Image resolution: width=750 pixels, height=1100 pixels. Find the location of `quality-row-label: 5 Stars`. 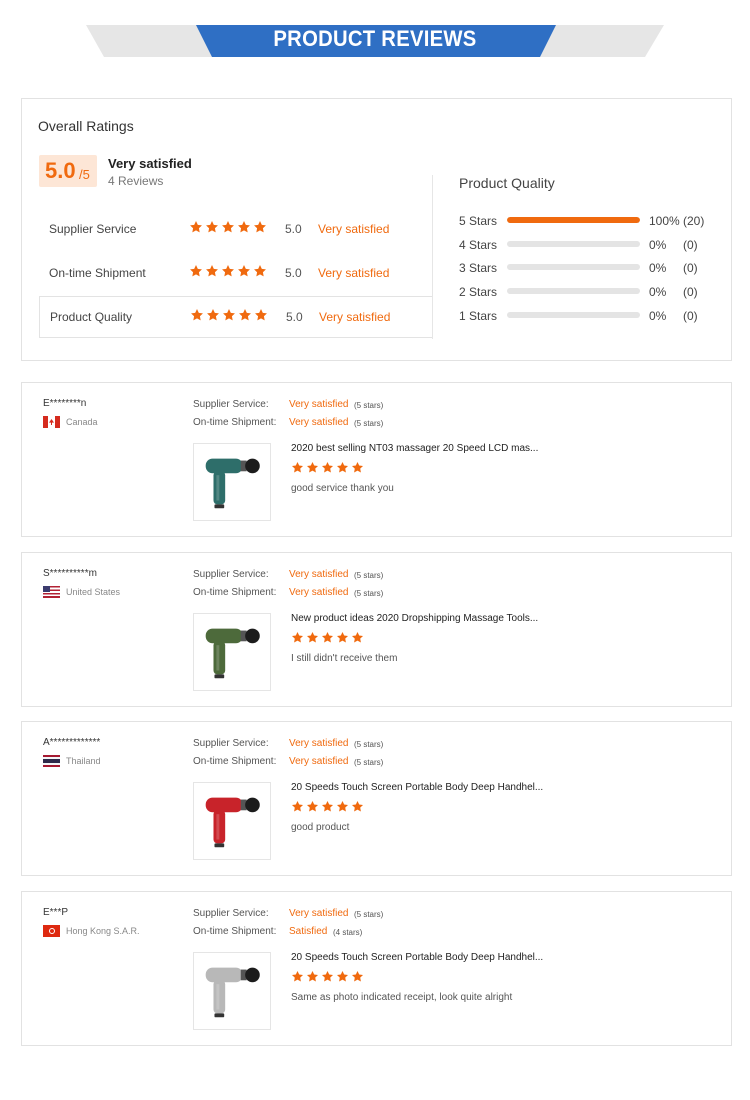

quality-row-label: 5 Stars is located at coordinates (478, 221).